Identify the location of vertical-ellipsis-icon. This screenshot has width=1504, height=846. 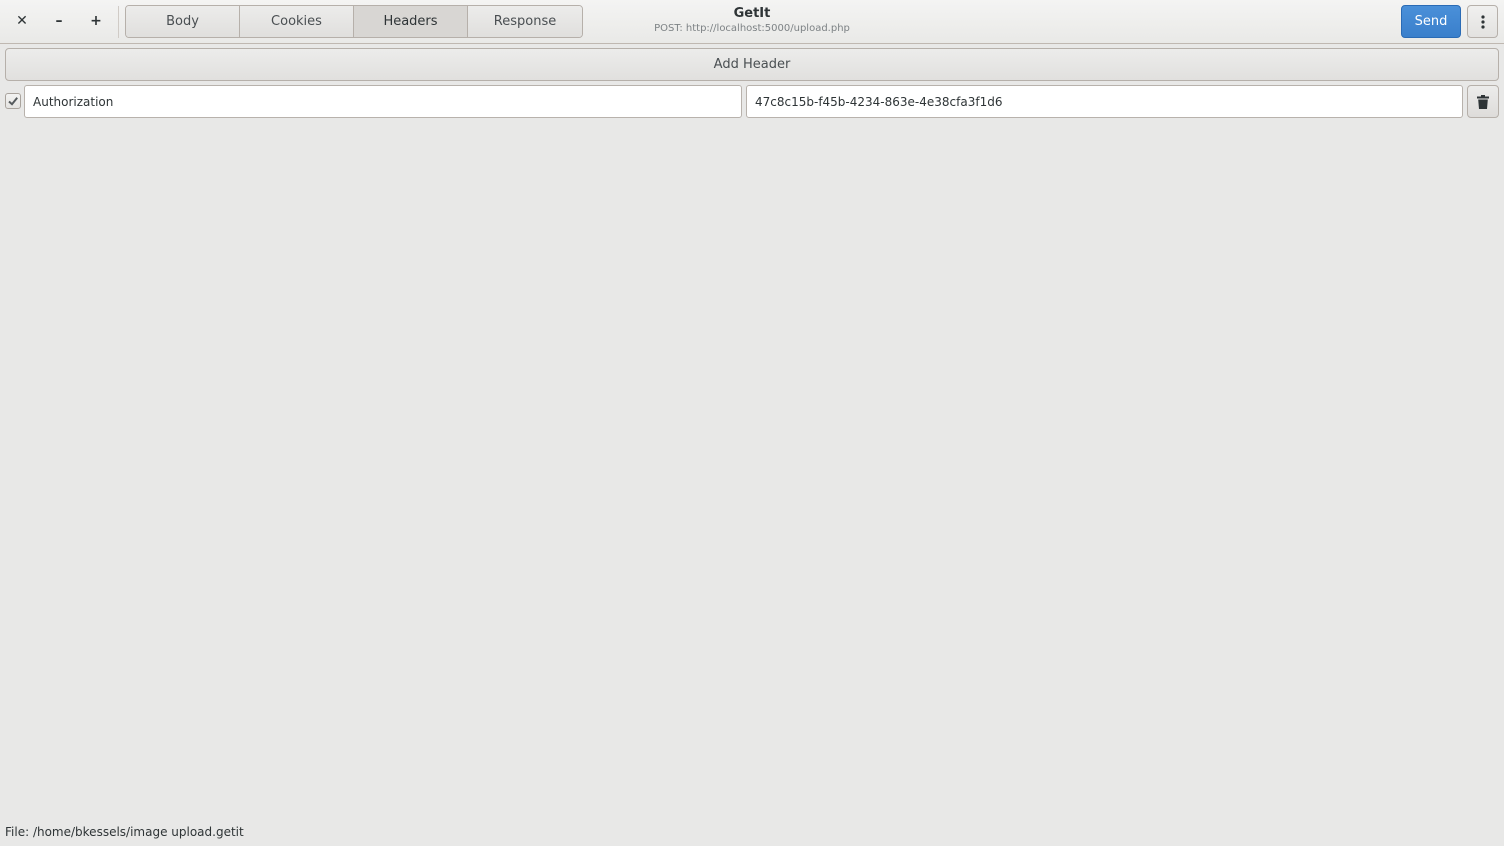
(1482, 21).